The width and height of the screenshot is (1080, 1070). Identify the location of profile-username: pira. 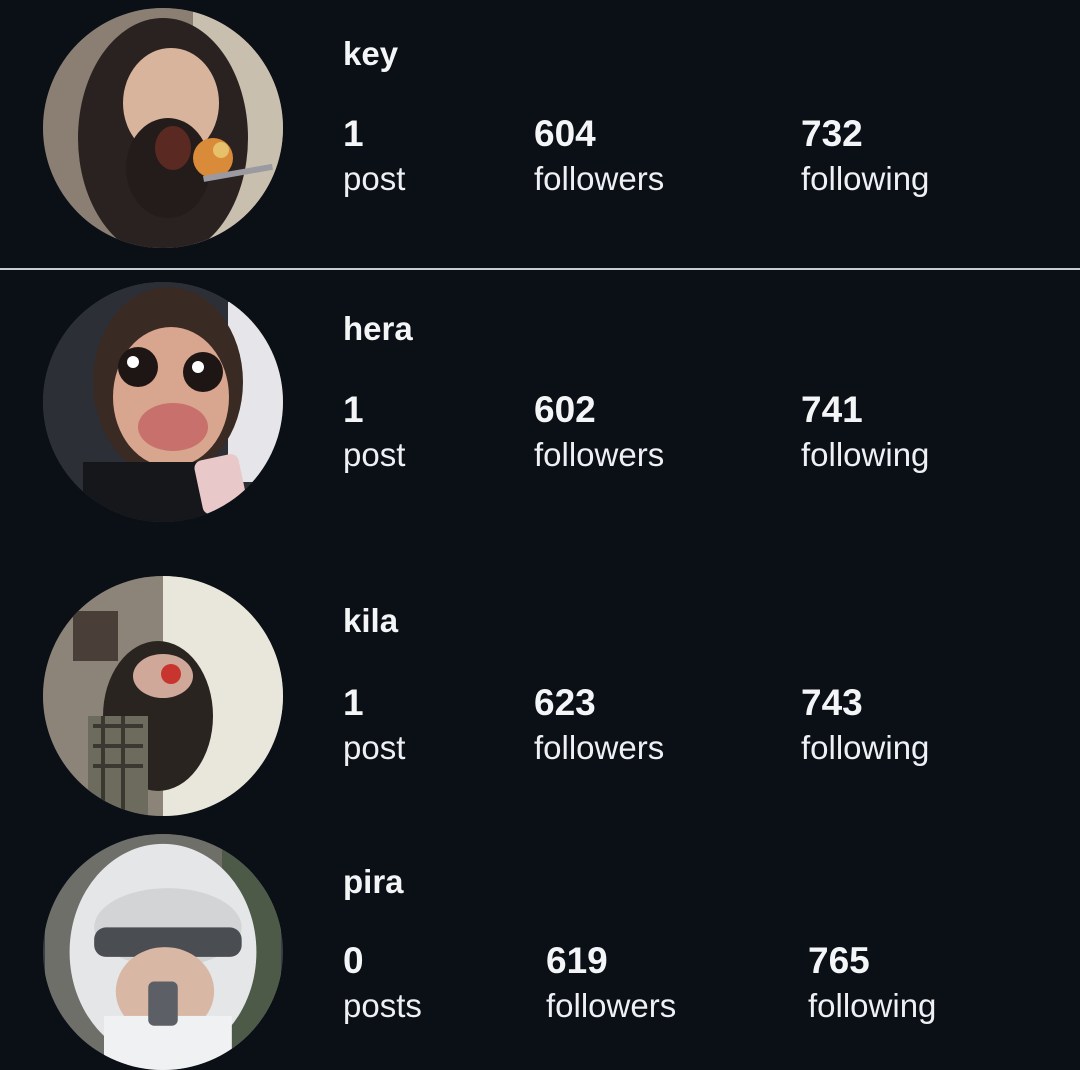
(373, 881).